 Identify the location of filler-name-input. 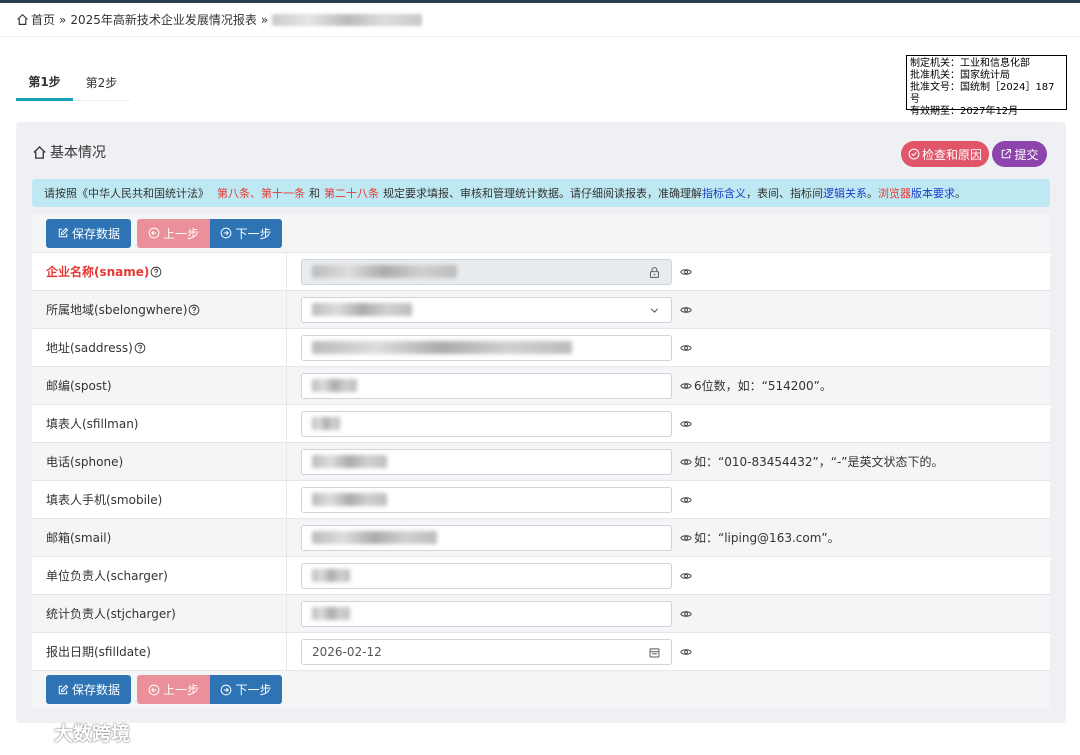
(486, 423).